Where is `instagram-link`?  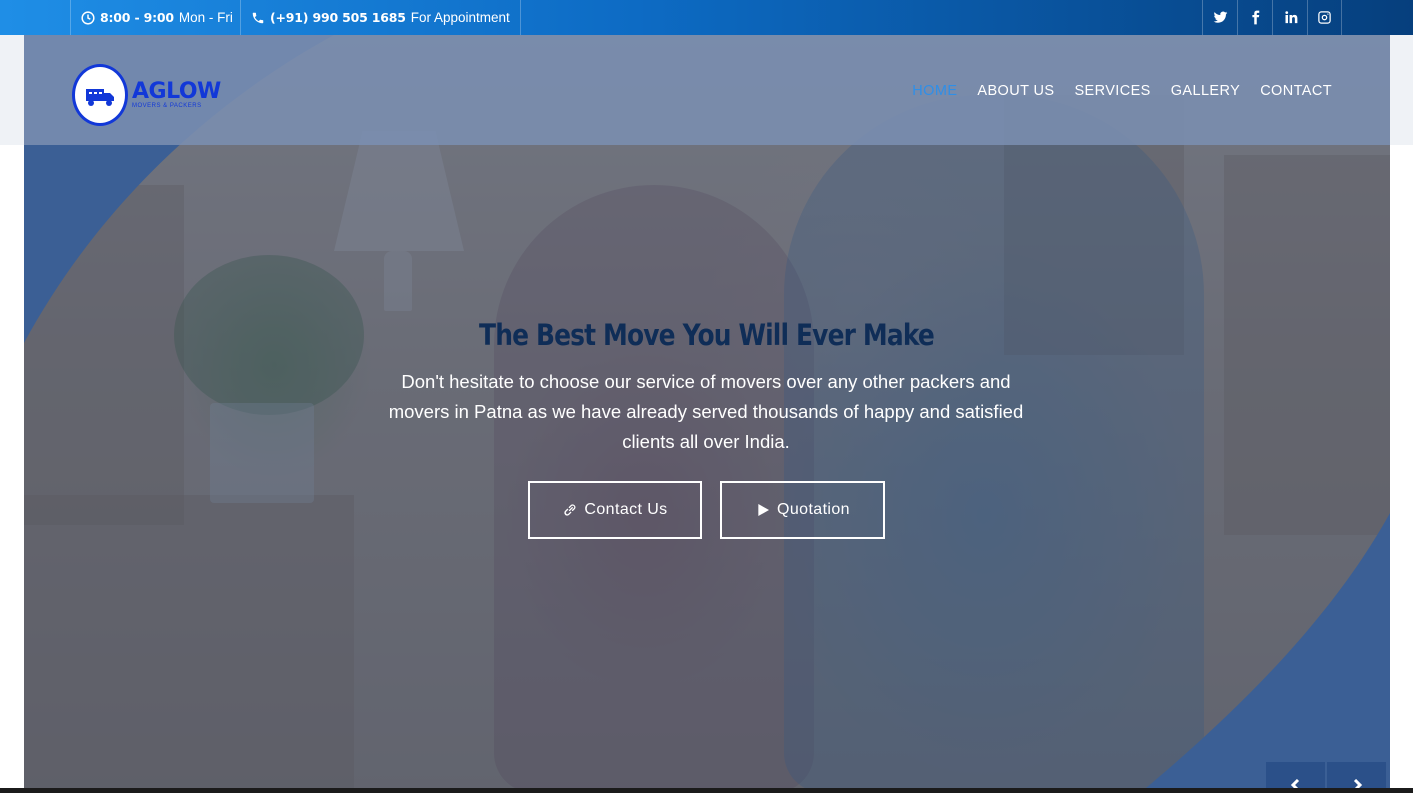 instagram-link is located at coordinates (1324, 17).